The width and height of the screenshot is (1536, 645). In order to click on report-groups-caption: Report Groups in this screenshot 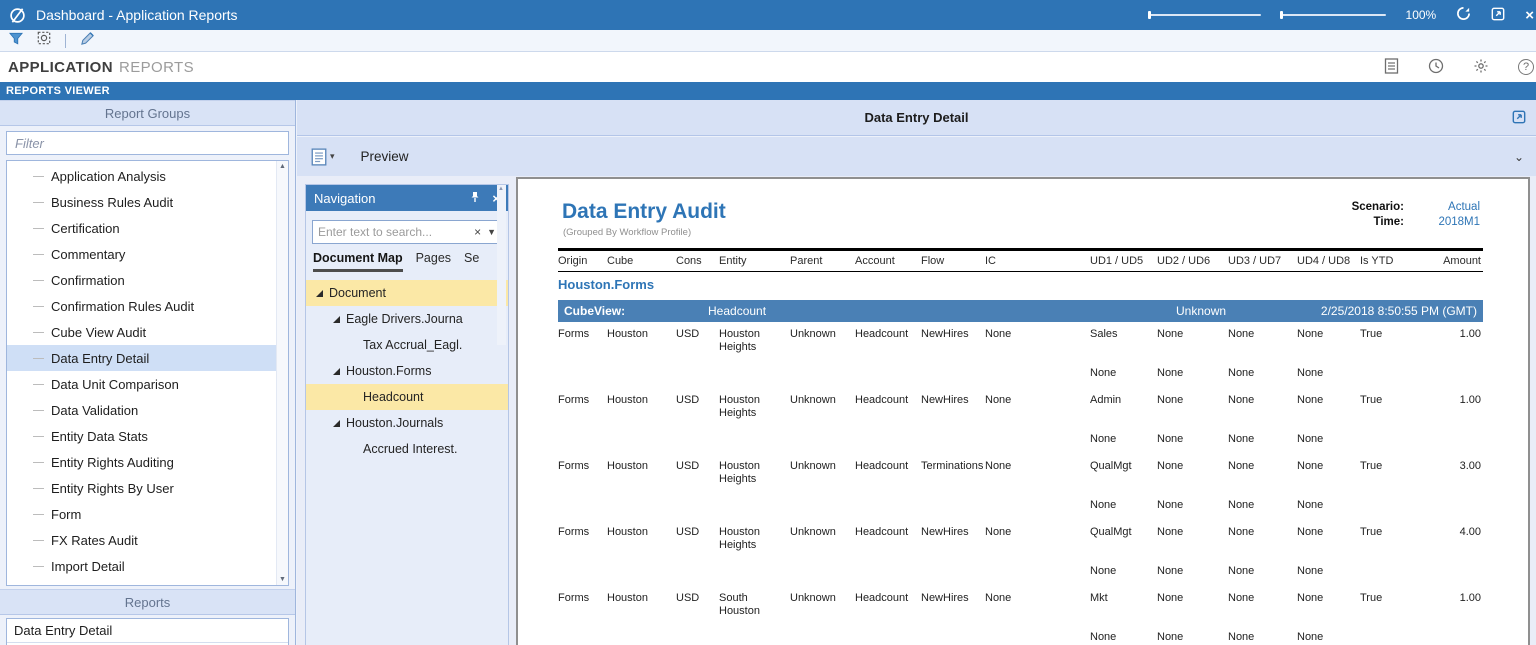, I will do `click(147, 113)`.